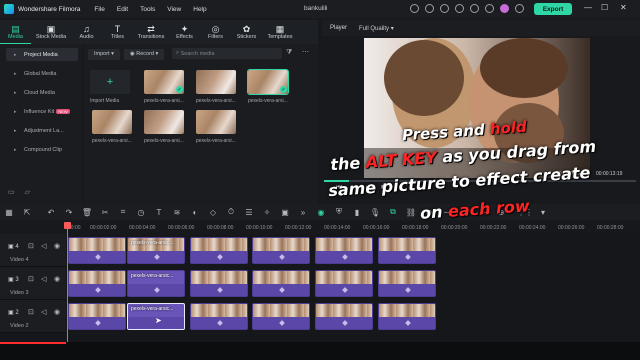  I want to click on filter-icon: ⧩, so click(289, 53).